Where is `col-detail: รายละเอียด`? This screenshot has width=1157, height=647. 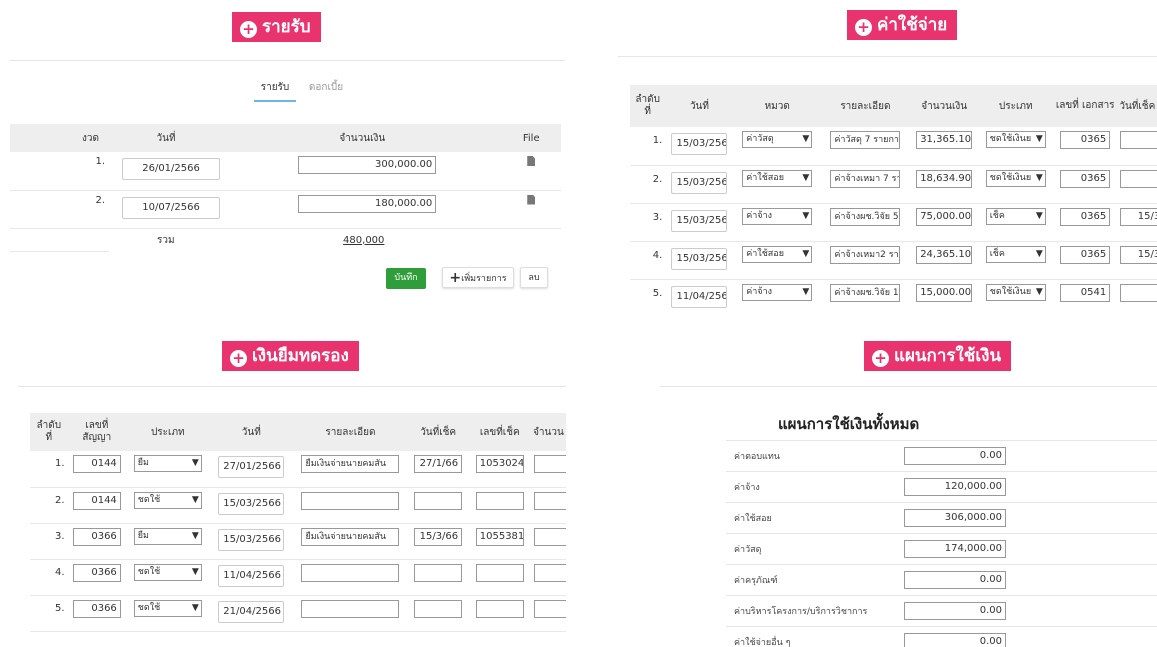
col-detail: รายละเอียด is located at coordinates (350, 432).